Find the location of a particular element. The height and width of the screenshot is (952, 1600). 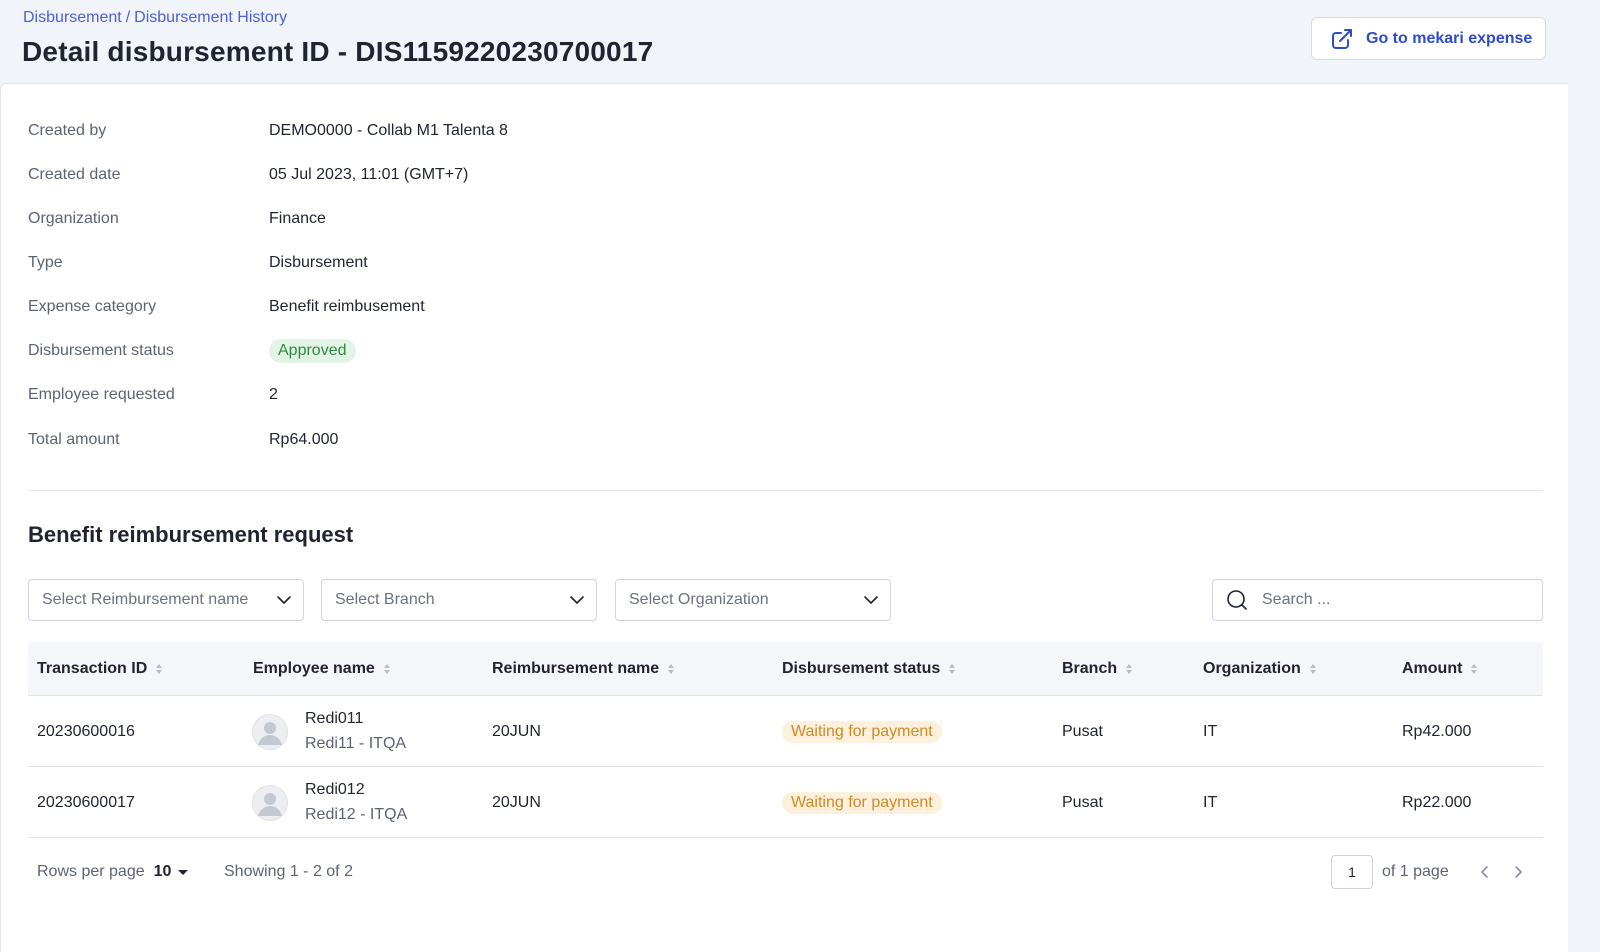

detail-value: DEMO0000 - Collab M1 Talenta 8 is located at coordinates (388, 130).